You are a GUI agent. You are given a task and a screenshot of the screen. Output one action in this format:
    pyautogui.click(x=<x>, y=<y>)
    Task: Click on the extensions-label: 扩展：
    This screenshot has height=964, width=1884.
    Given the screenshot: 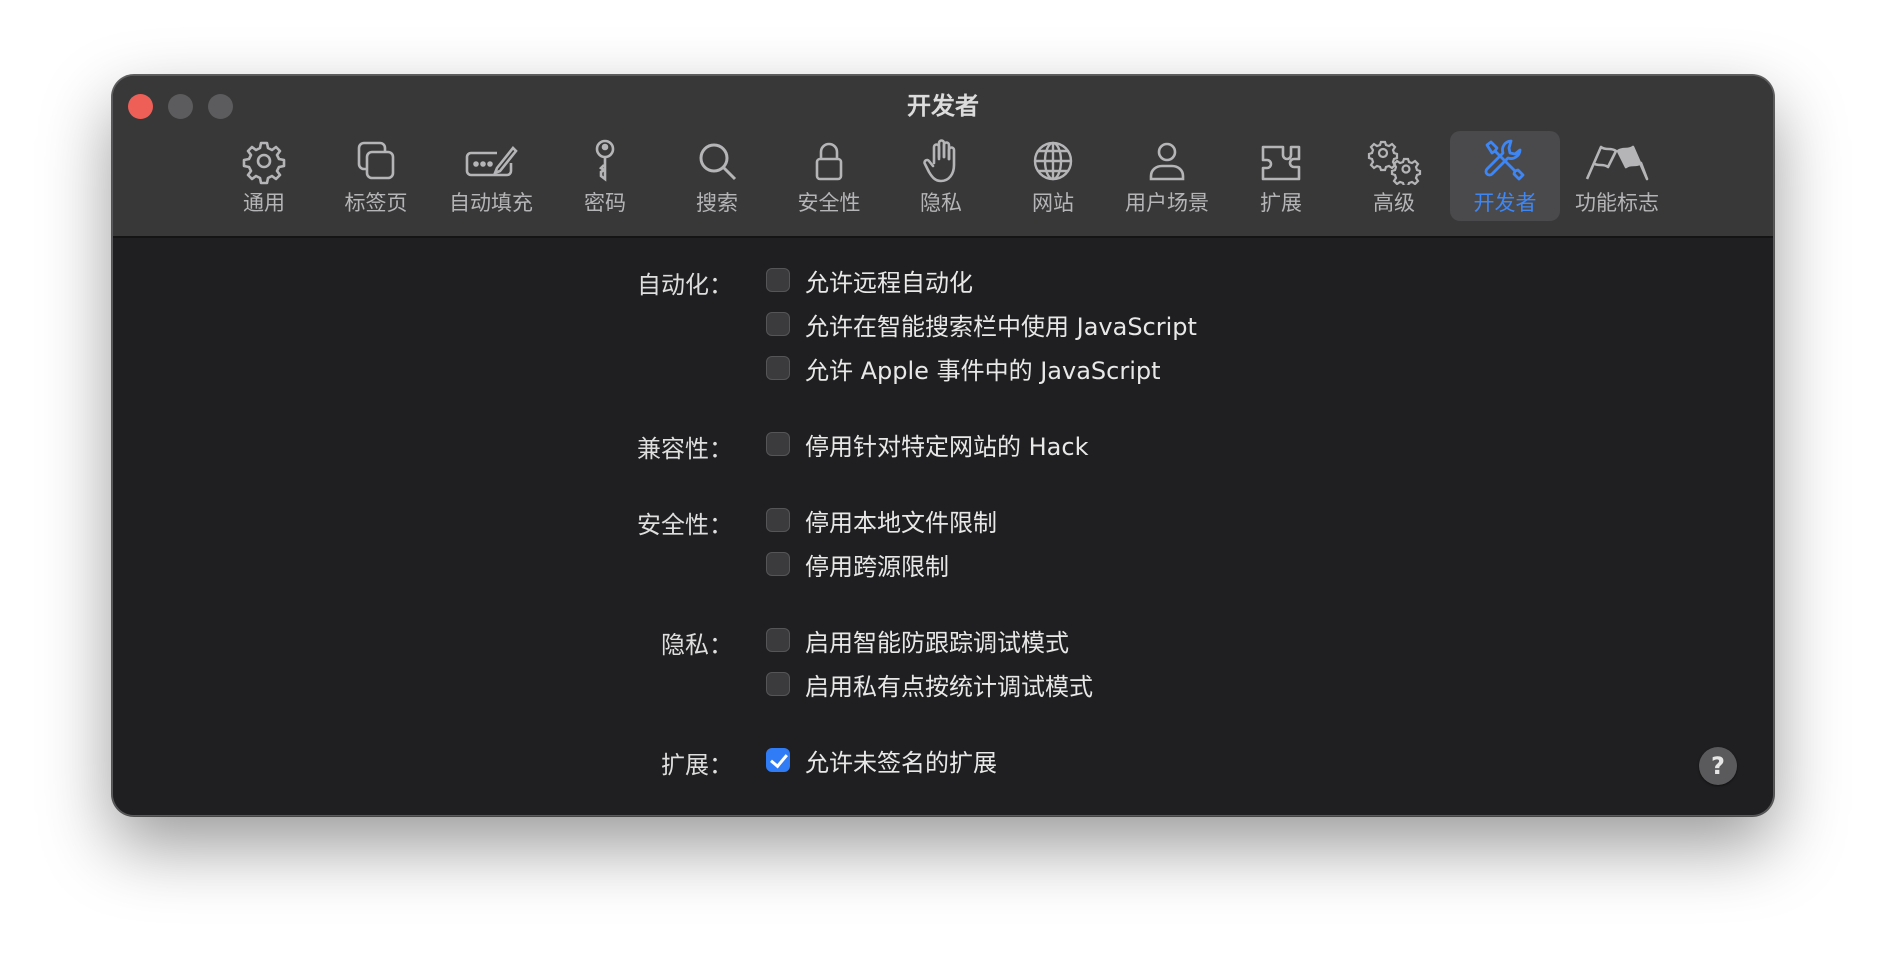 What is the action you would take?
    pyautogui.click(x=697, y=765)
    